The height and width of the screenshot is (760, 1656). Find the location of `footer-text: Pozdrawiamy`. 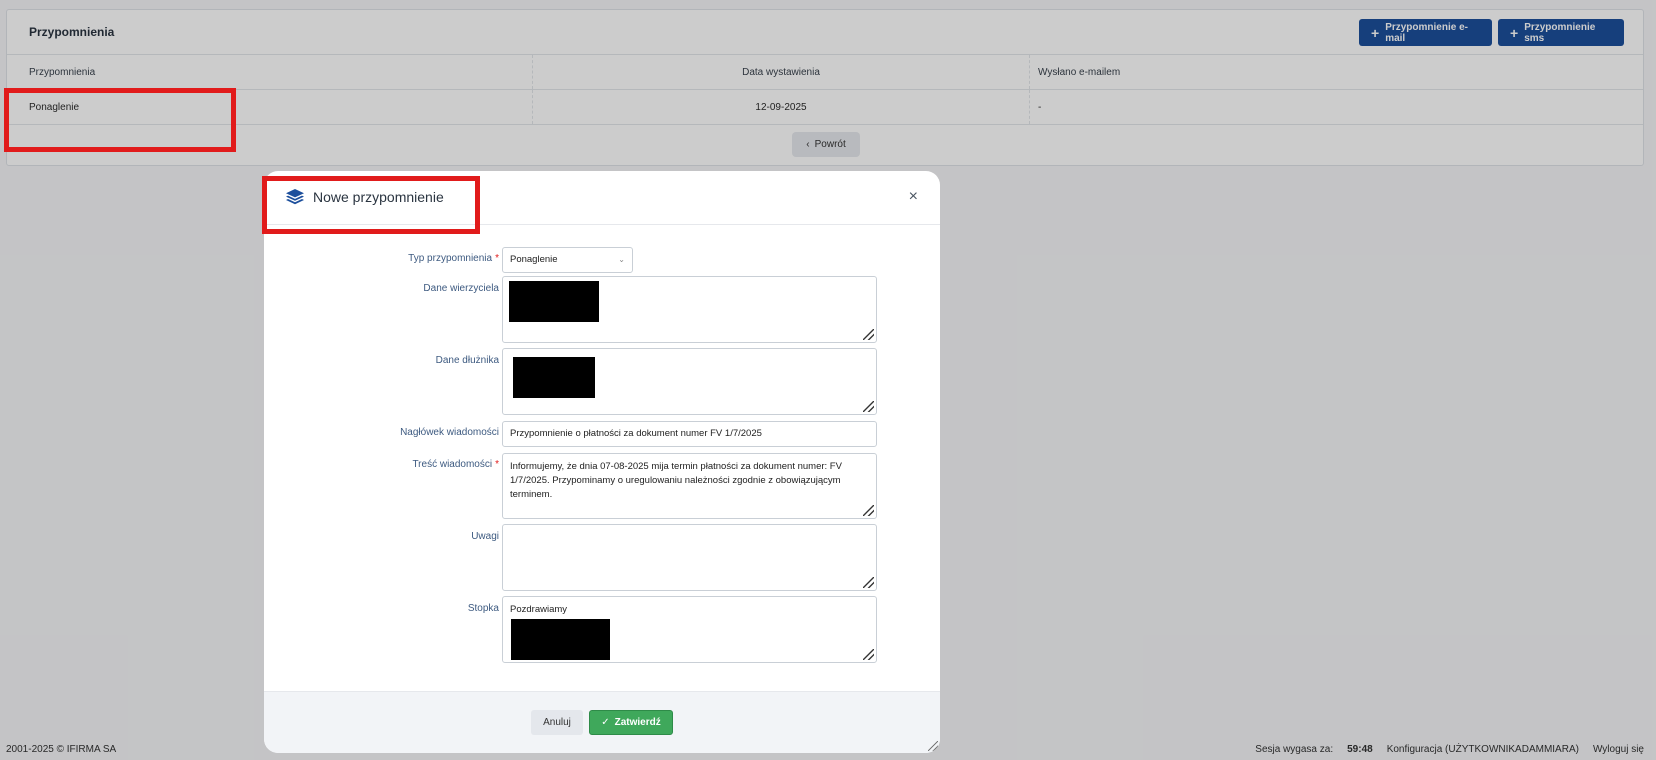

footer-text: Pozdrawiamy is located at coordinates (539, 609).